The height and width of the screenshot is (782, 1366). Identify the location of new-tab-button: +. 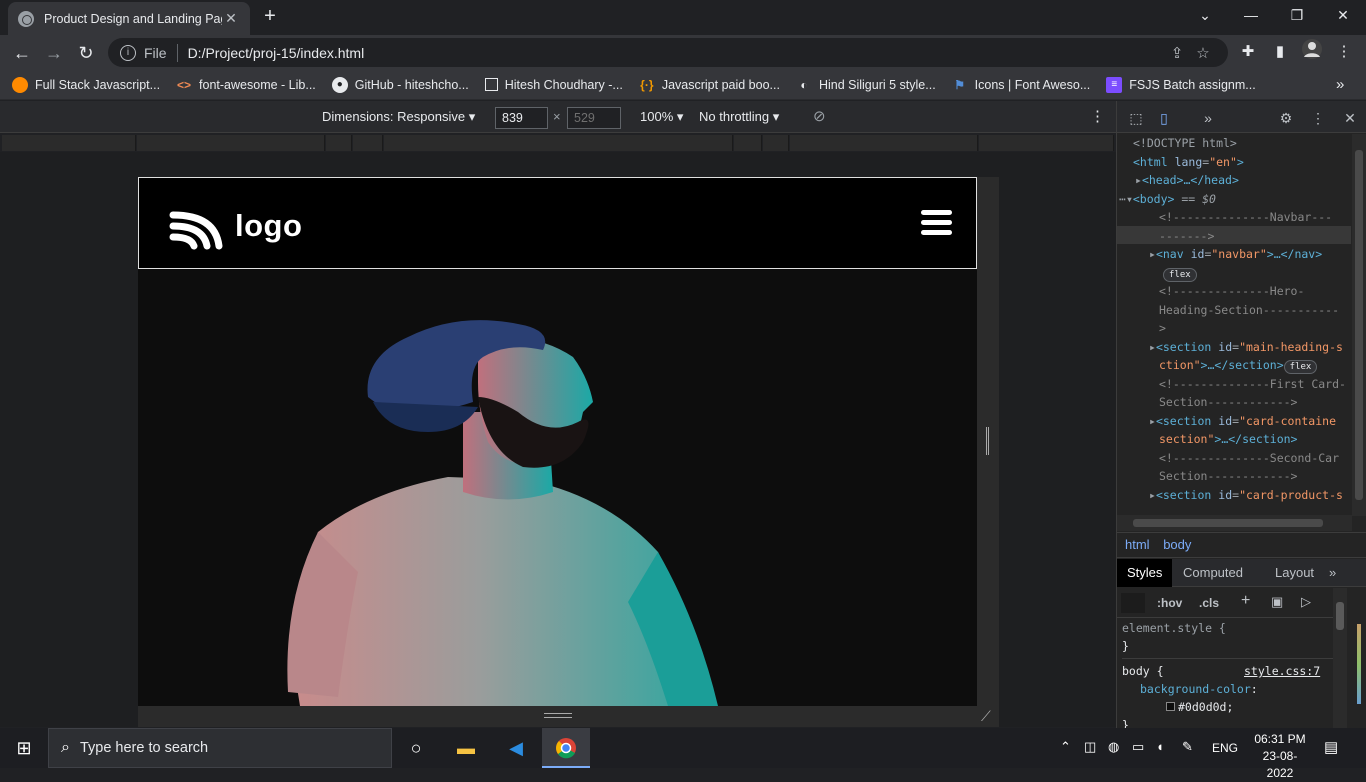
(270, 17).